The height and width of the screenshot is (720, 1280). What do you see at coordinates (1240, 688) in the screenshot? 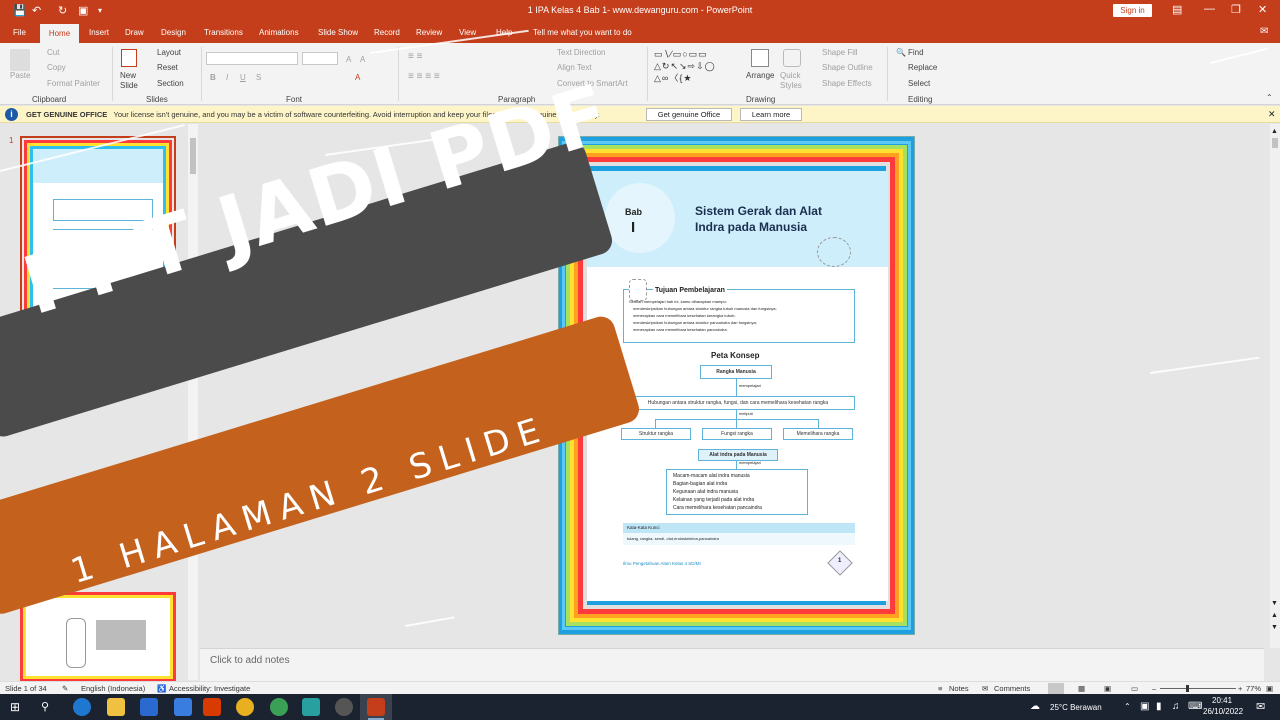
I see `zoom-in-icon: +` at bounding box center [1240, 688].